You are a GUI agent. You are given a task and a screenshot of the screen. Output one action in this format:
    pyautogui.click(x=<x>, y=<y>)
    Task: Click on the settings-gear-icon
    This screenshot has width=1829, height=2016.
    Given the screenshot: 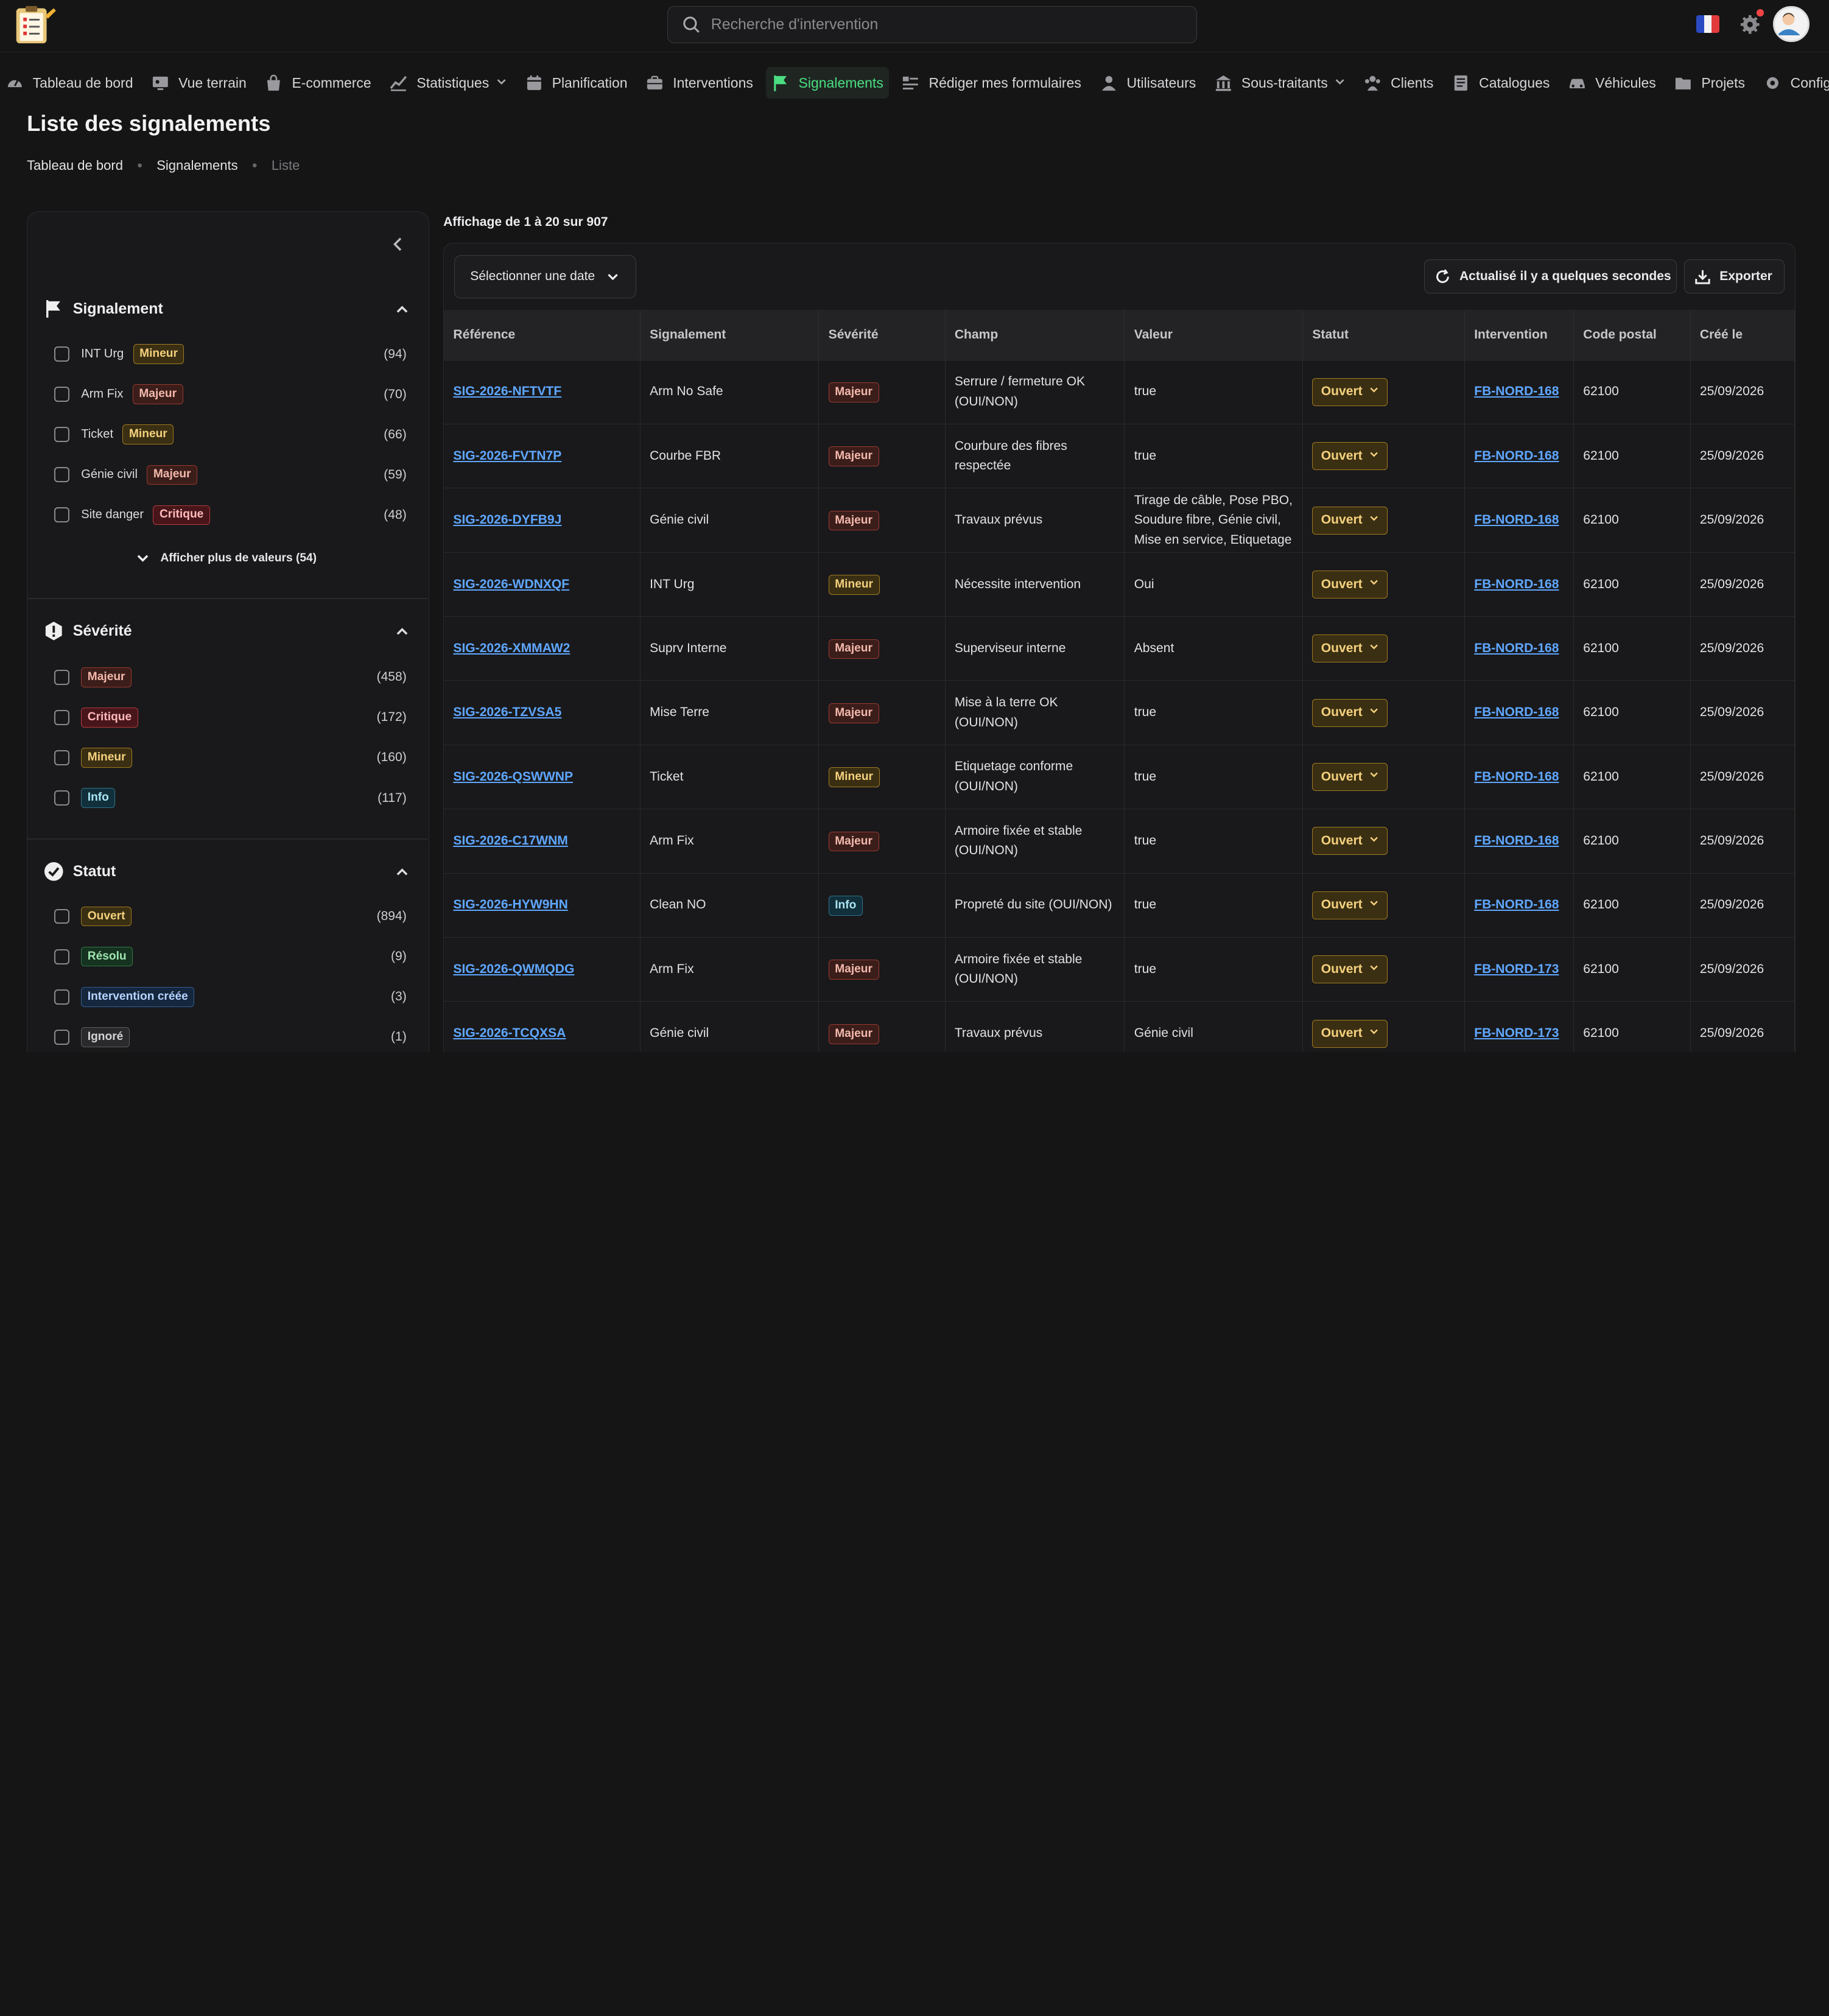 What is the action you would take?
    pyautogui.click(x=1749, y=24)
    